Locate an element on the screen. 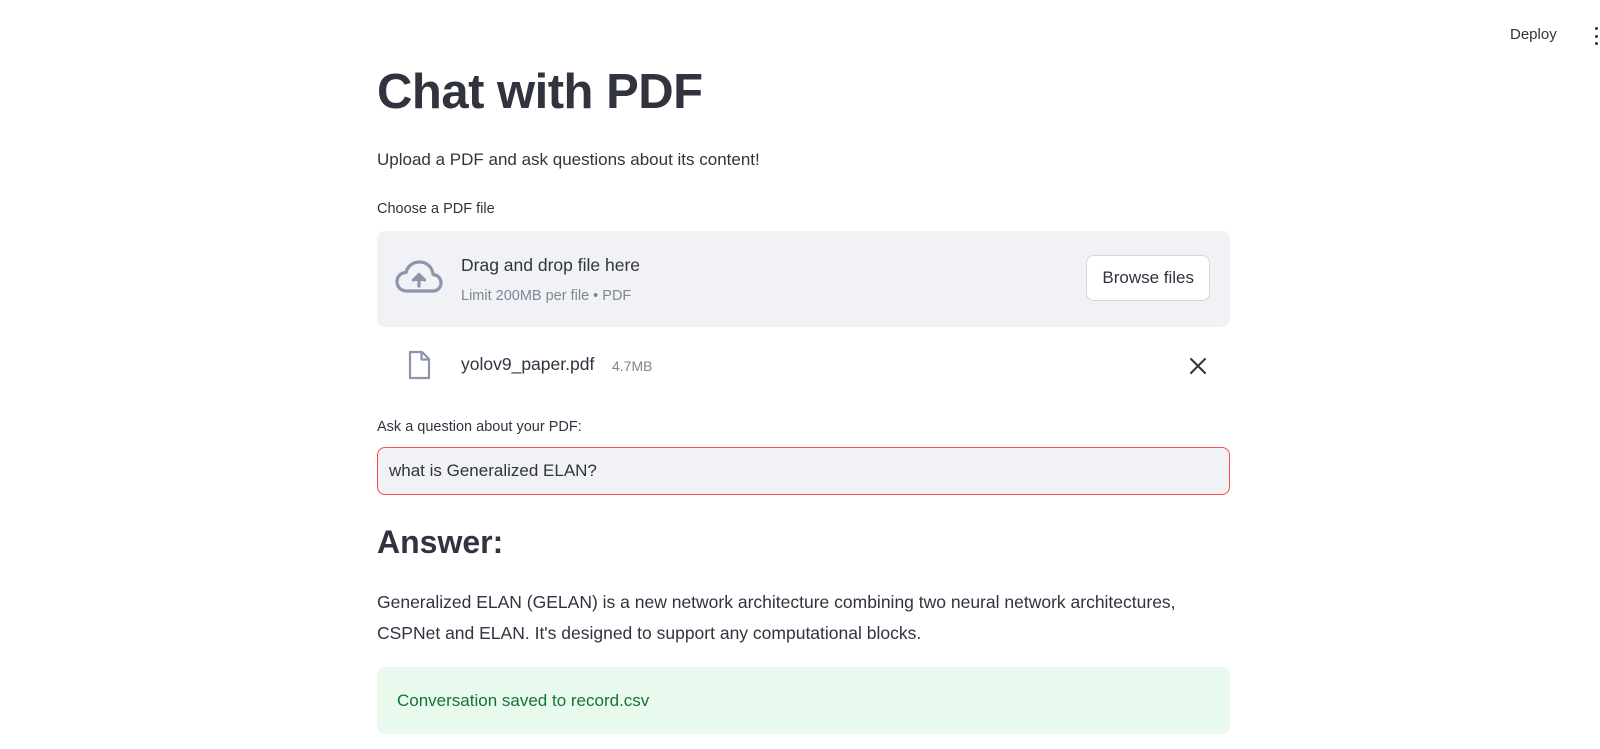 This screenshot has width=1600, height=749. uploaded-file-row: yolov9_paper.pdf 4.7MB is located at coordinates (803, 365).